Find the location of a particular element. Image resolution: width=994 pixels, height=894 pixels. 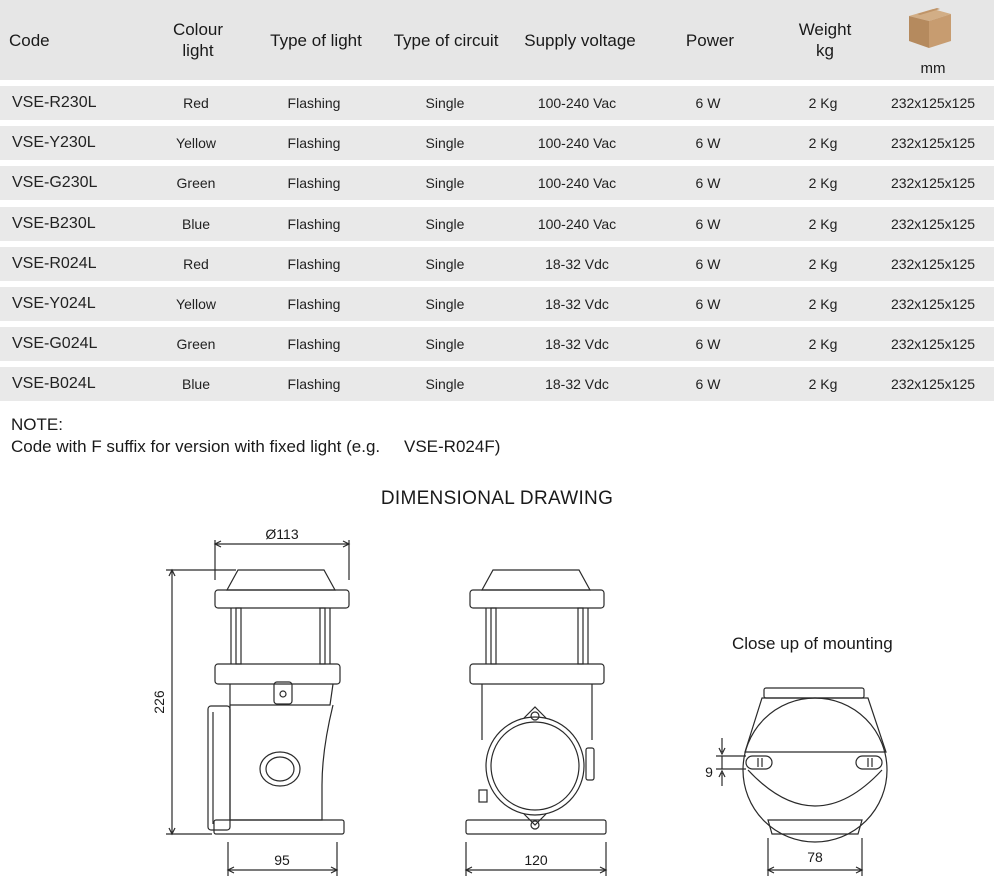

dim-side-width-label: 95 is located at coordinates (282, 860).